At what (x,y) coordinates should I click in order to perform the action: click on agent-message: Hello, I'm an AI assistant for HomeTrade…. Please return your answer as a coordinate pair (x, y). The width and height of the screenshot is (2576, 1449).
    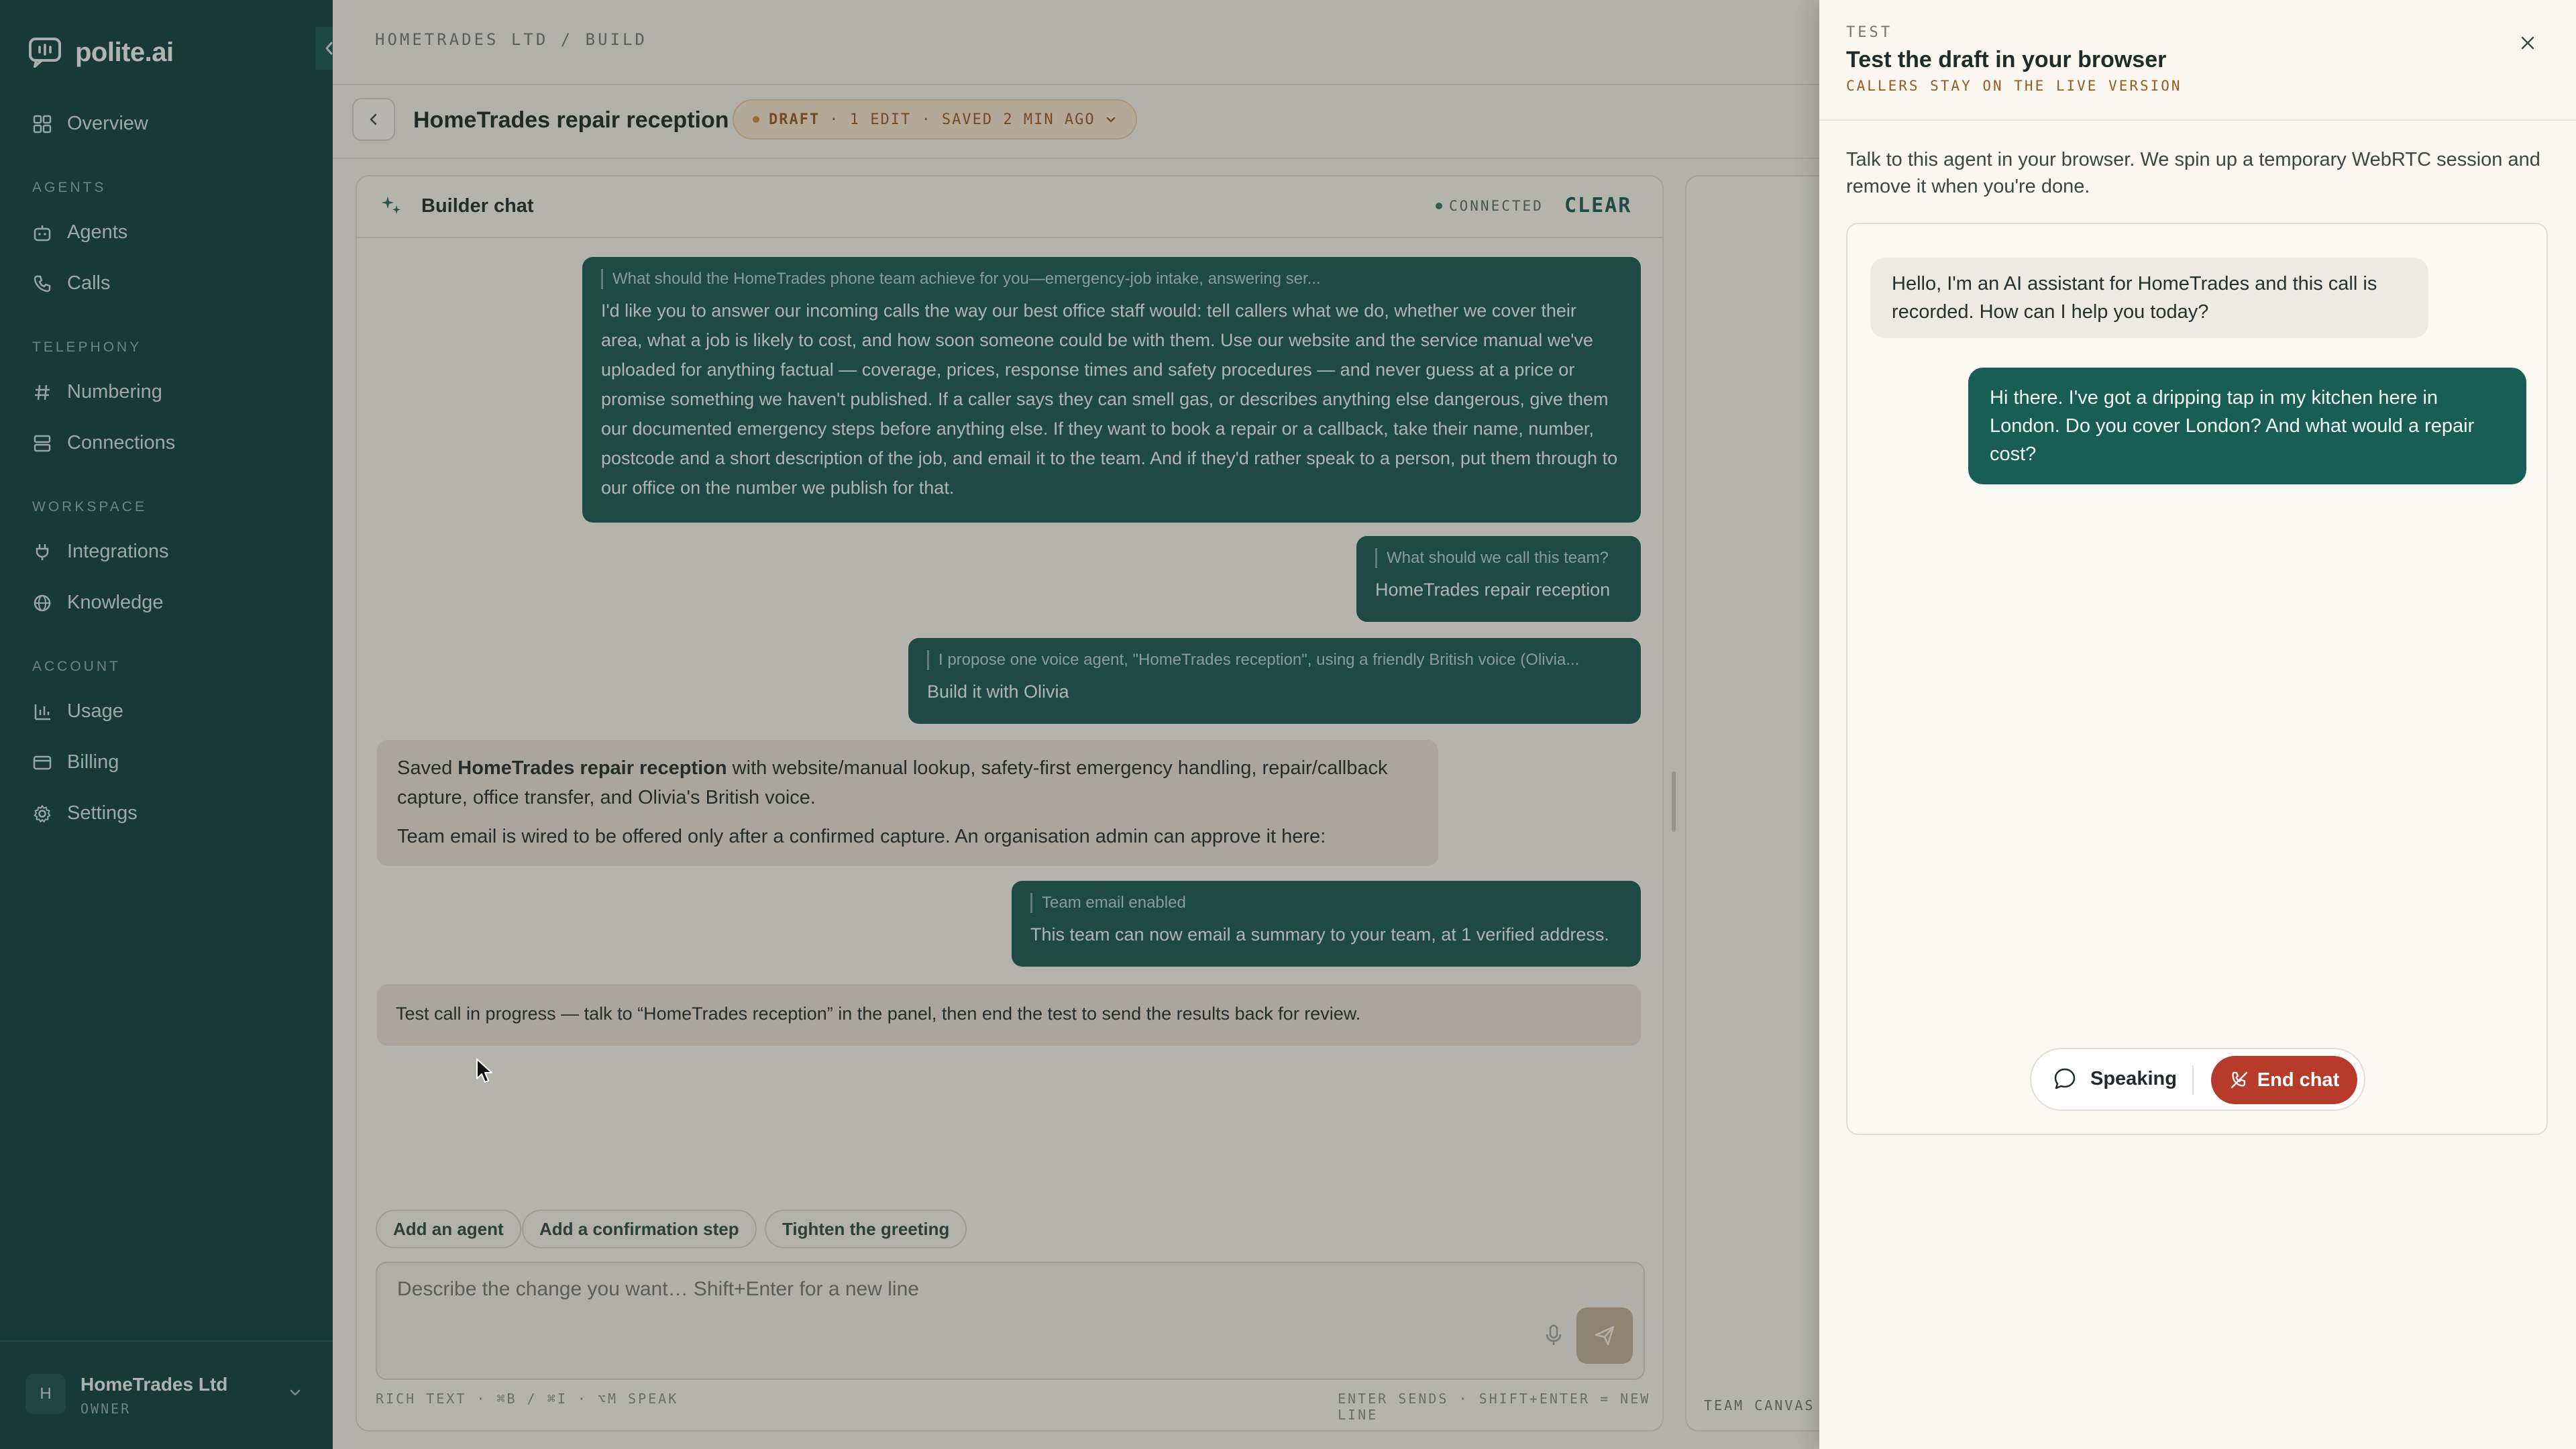
    Looking at the image, I should click on (2149, 298).